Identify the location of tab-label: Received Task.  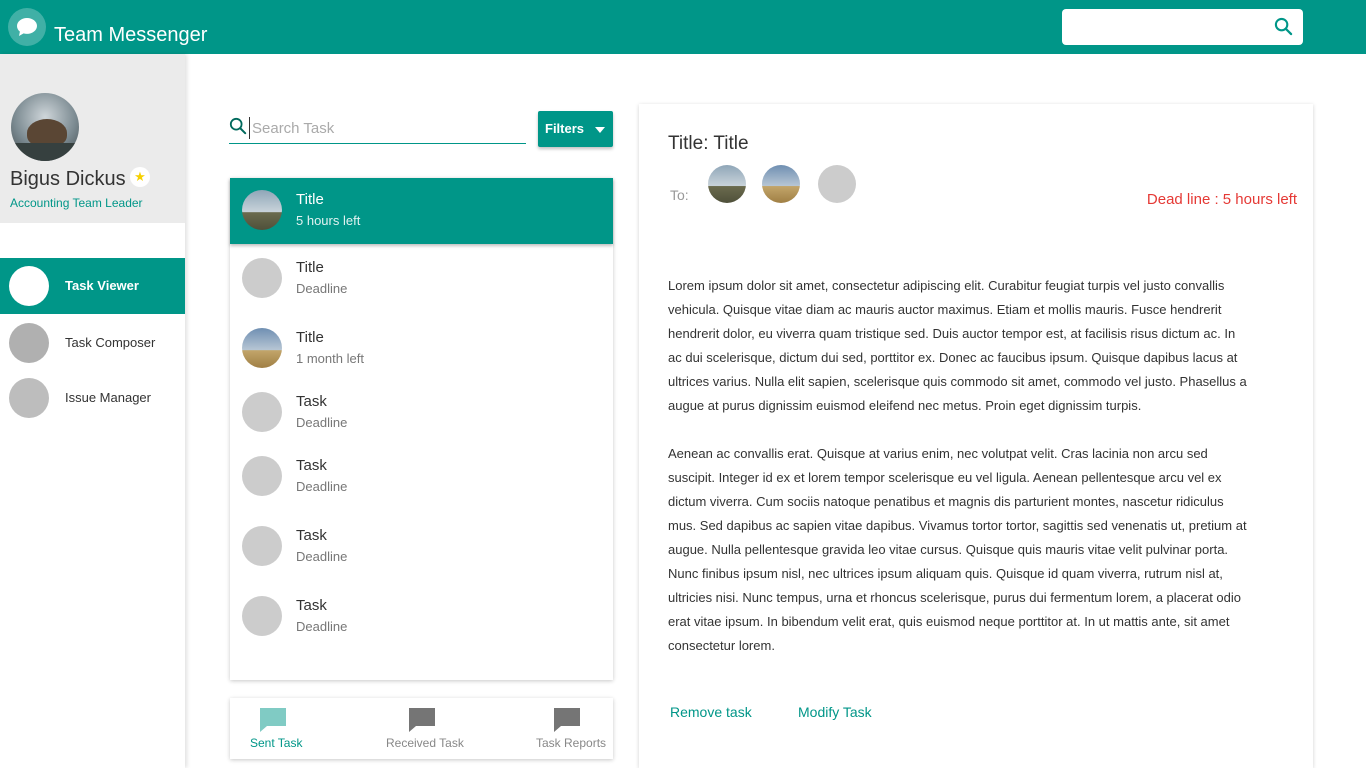
(425, 743).